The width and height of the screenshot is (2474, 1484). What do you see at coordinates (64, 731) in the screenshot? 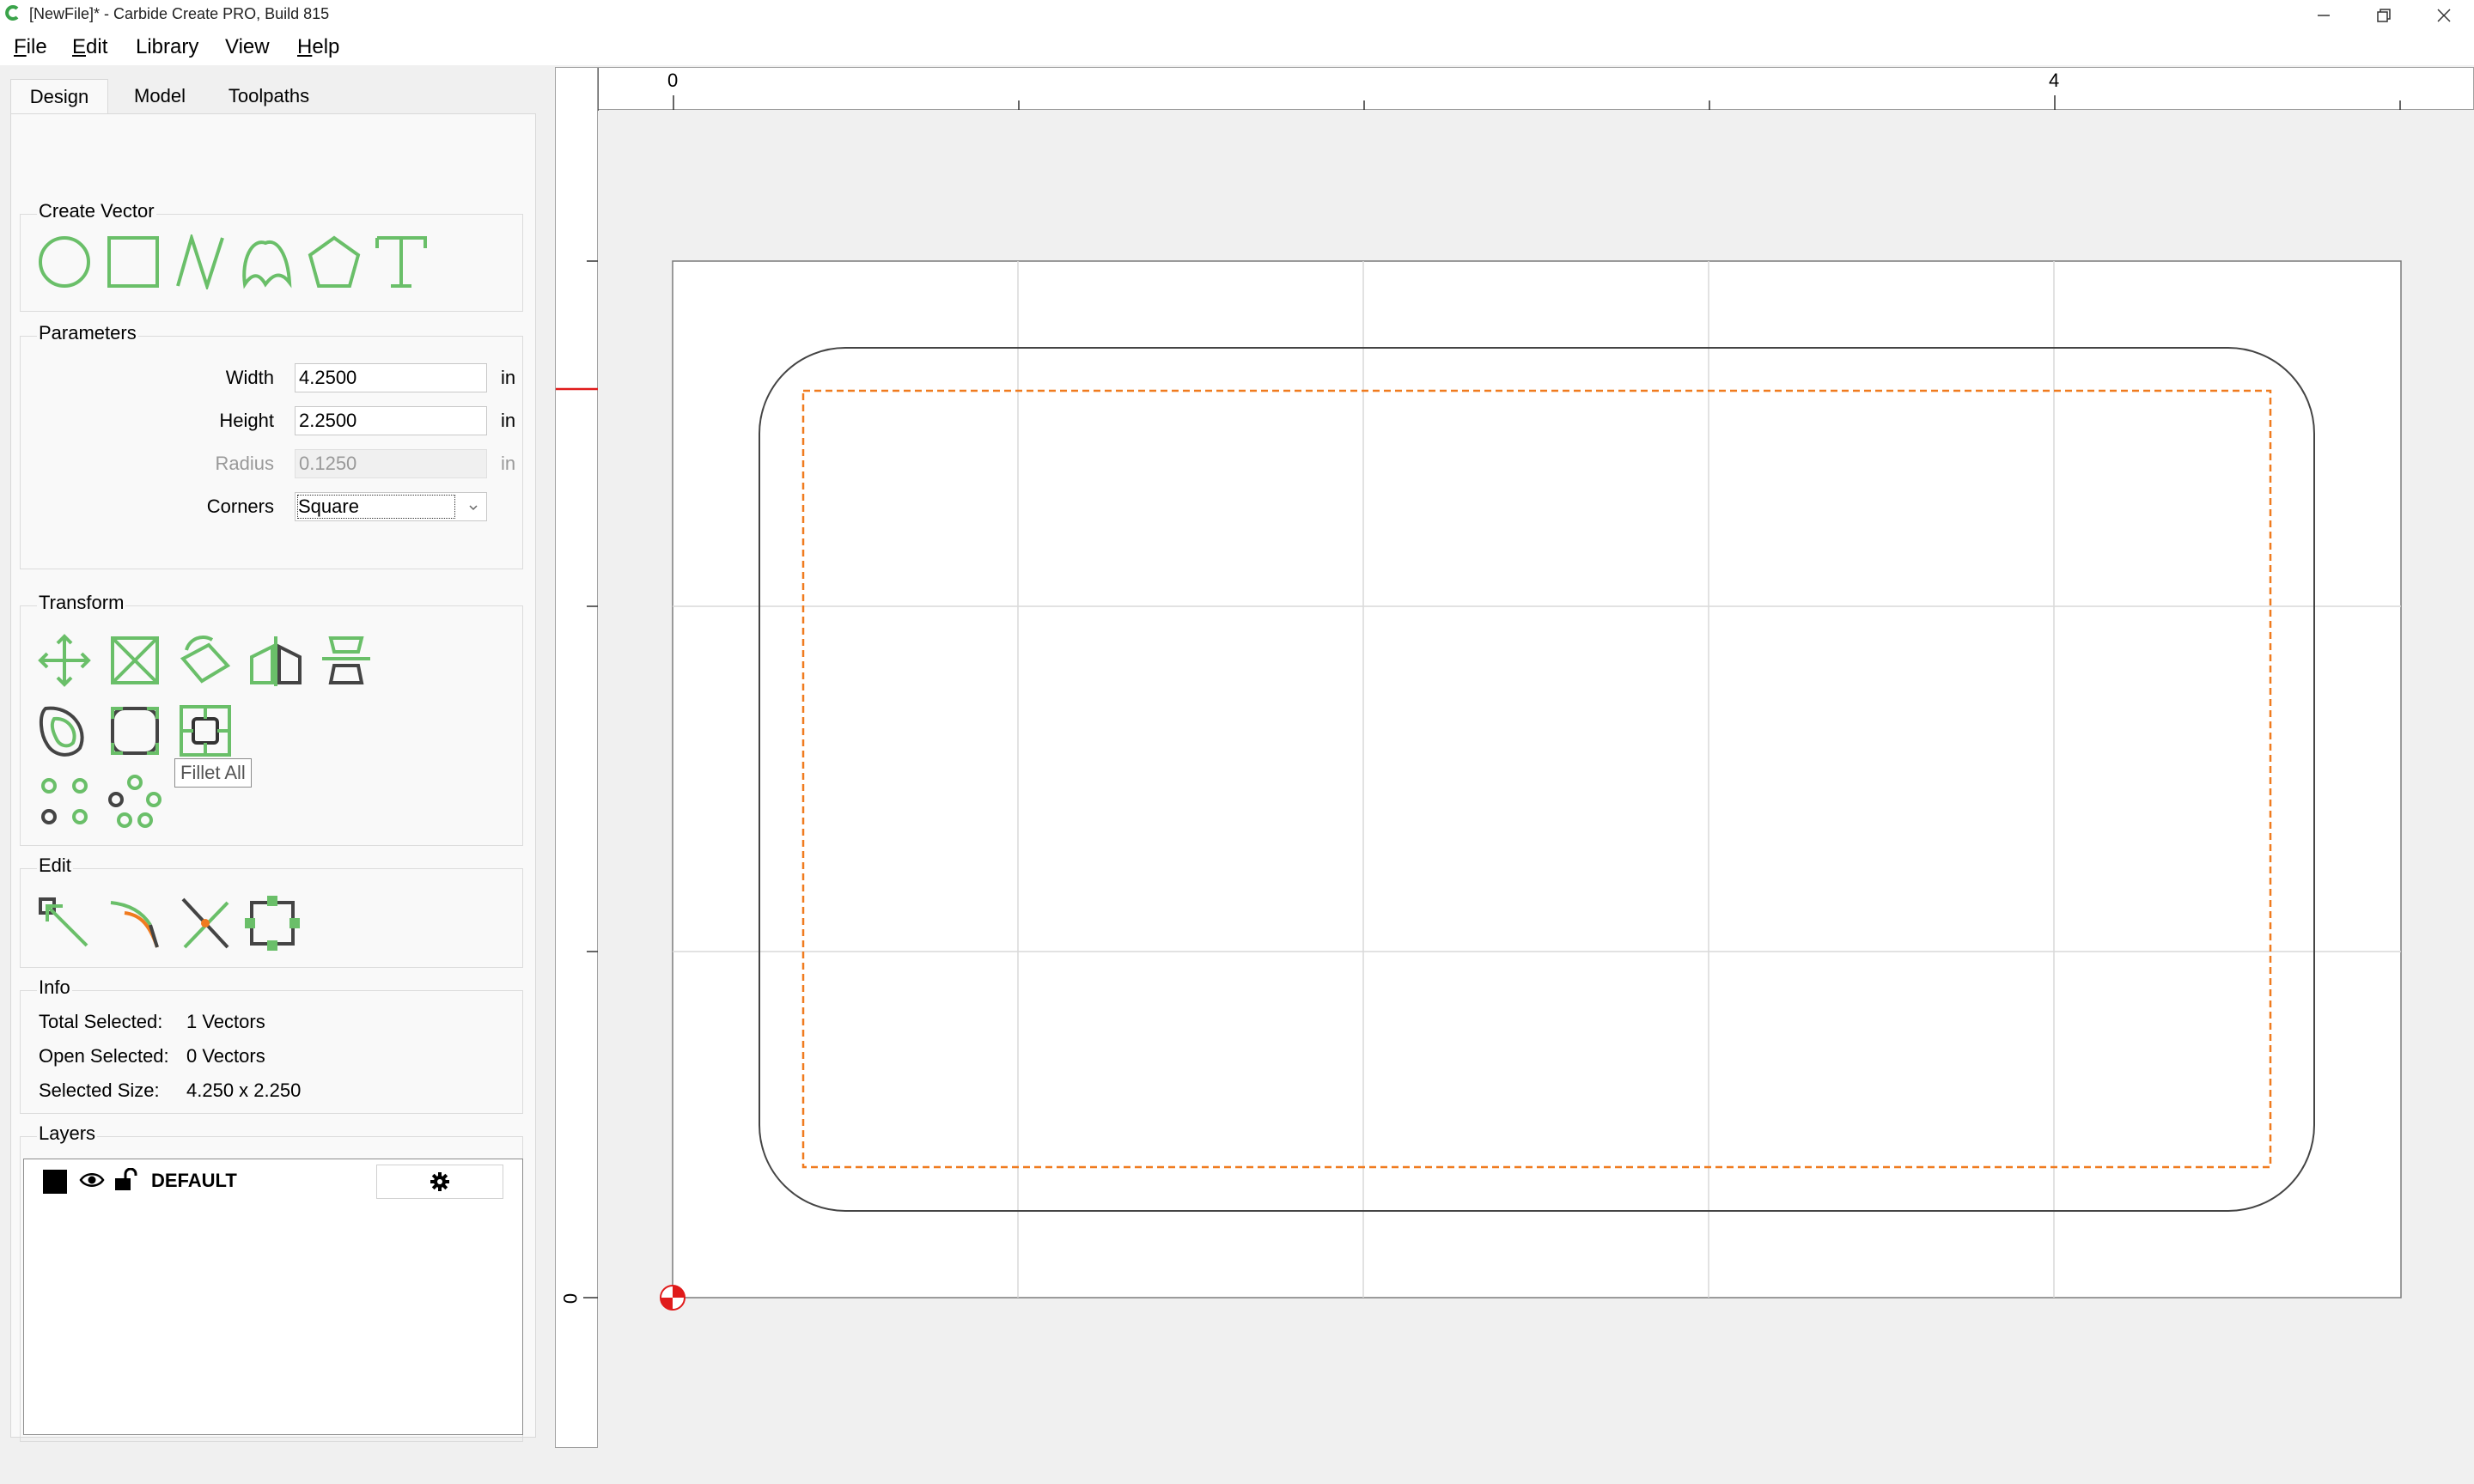
I see `offset-icon` at bounding box center [64, 731].